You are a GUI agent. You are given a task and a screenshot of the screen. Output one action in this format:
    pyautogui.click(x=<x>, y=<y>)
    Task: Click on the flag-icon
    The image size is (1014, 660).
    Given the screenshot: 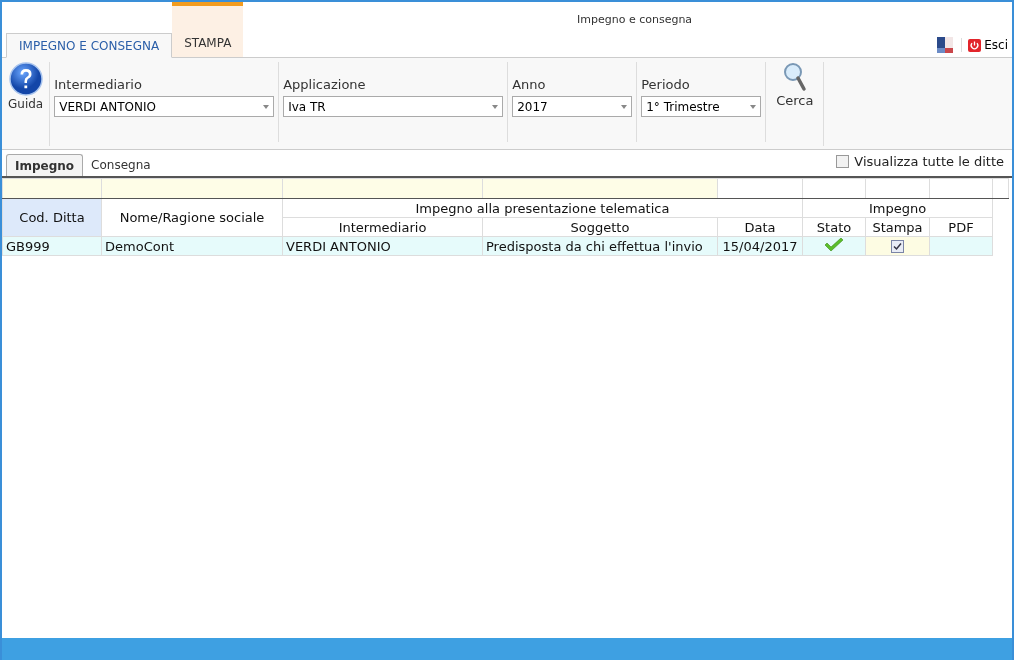 What is the action you would take?
    pyautogui.click(x=945, y=45)
    